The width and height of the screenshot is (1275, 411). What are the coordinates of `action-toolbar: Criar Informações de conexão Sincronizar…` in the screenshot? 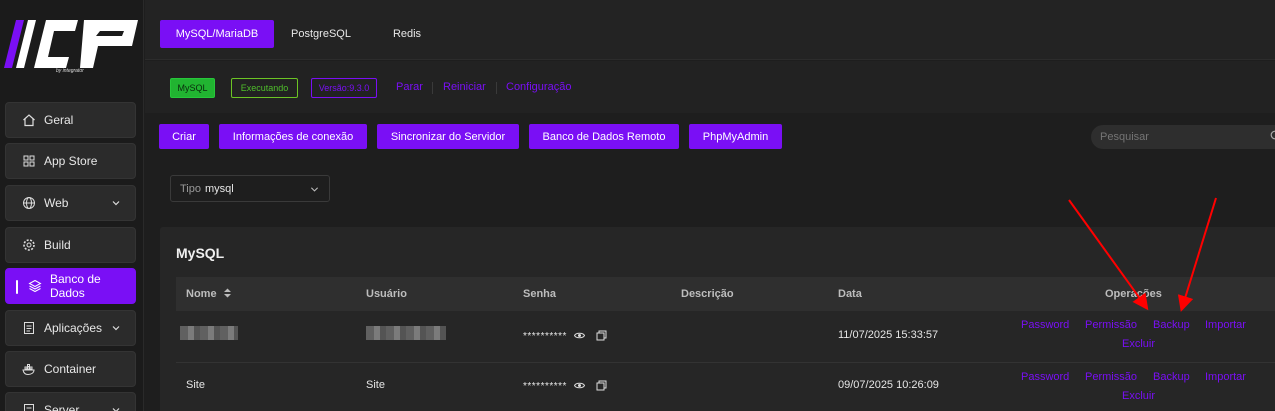 It's located at (710, 137).